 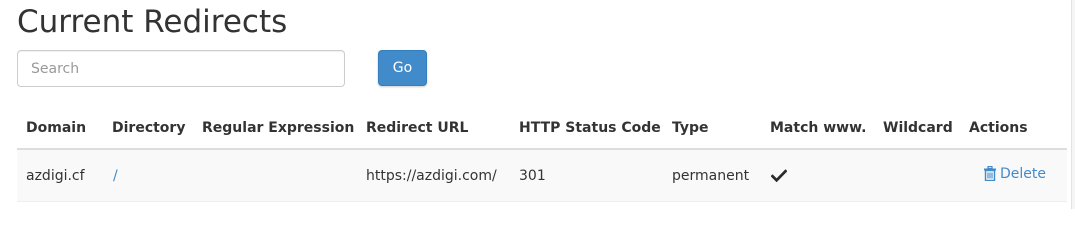 I want to click on cell-http-status-code: 301, so click(x=586, y=175).